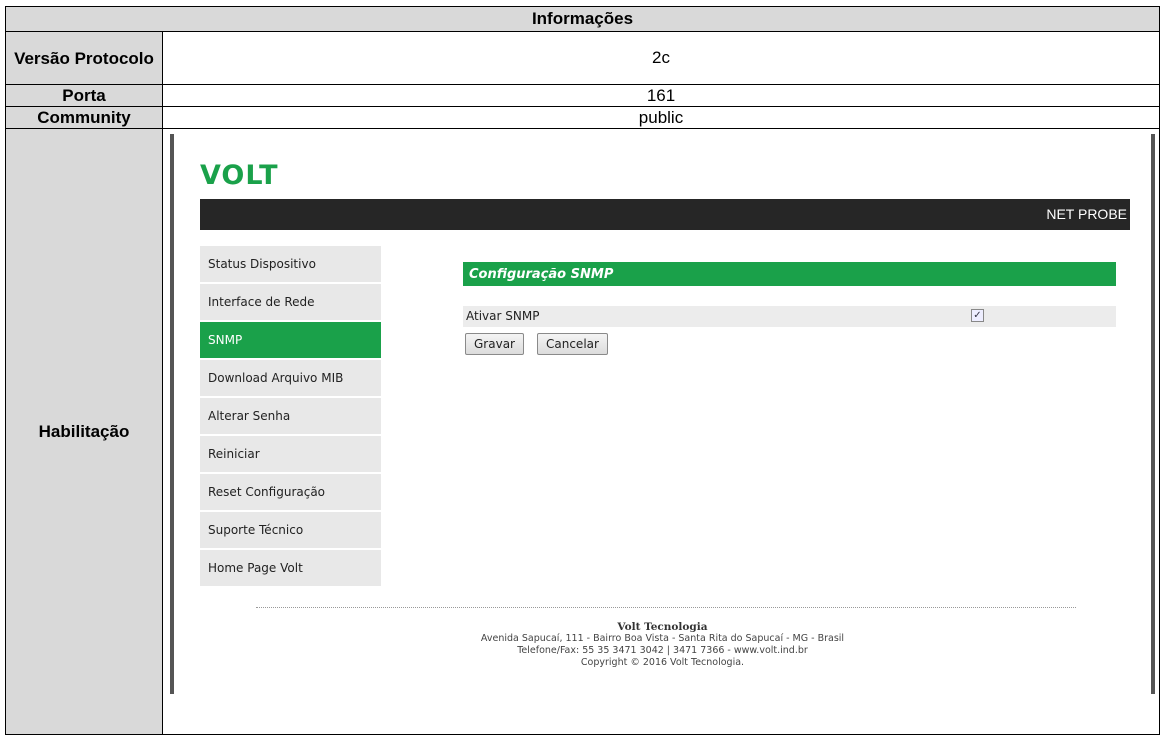 This screenshot has height=740, width=1166. I want to click on volt-logo-text: VOLT, so click(239, 175).